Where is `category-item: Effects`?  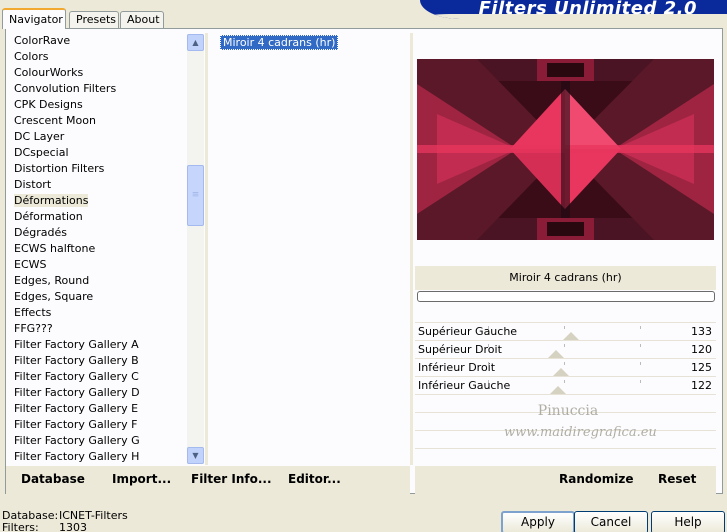
category-item: Effects is located at coordinates (98, 313).